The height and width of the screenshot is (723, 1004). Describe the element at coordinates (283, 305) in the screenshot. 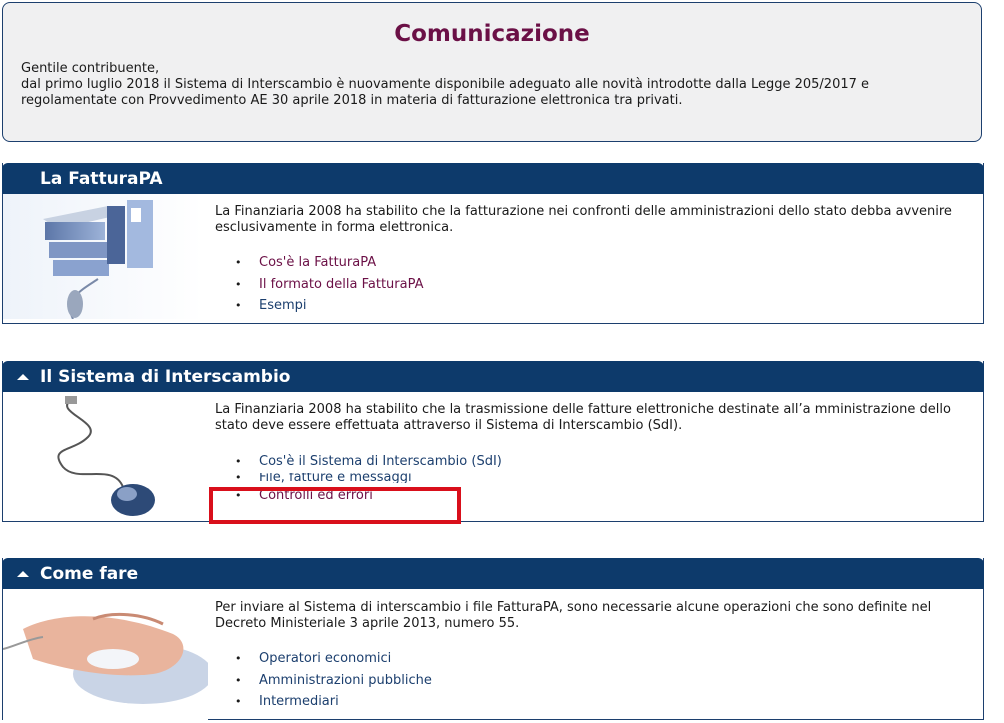

I see `link-esempi: Esempi` at that location.